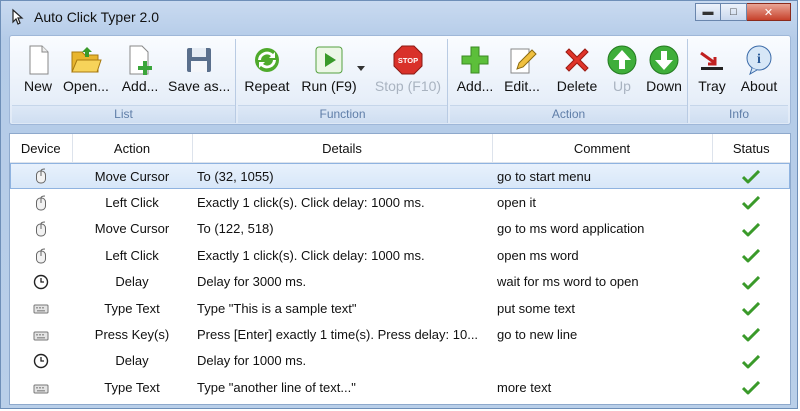 The width and height of the screenshot is (800, 411). Describe the element at coordinates (41, 148) in the screenshot. I see `column-header-device: Device` at that location.